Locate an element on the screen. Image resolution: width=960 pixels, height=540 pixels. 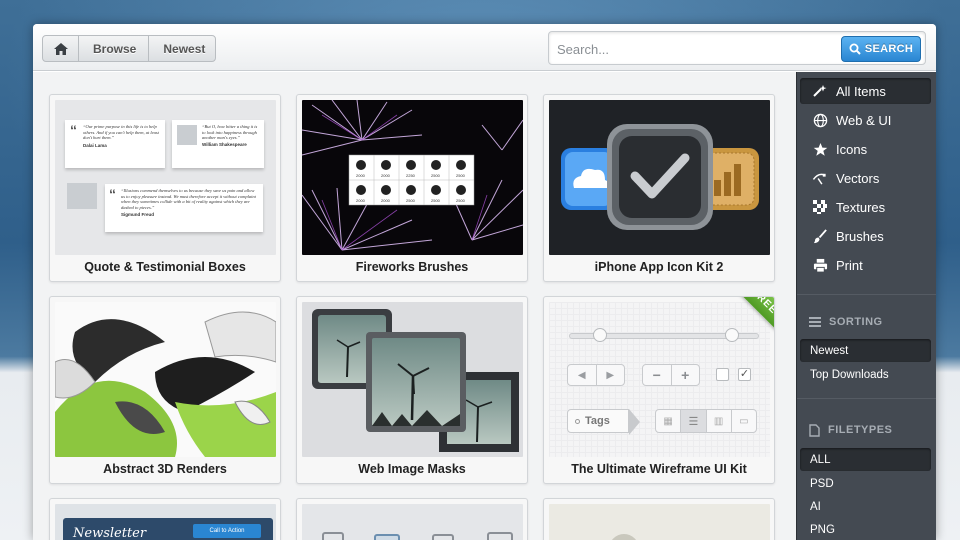
search-icon is located at coordinates (855, 49).